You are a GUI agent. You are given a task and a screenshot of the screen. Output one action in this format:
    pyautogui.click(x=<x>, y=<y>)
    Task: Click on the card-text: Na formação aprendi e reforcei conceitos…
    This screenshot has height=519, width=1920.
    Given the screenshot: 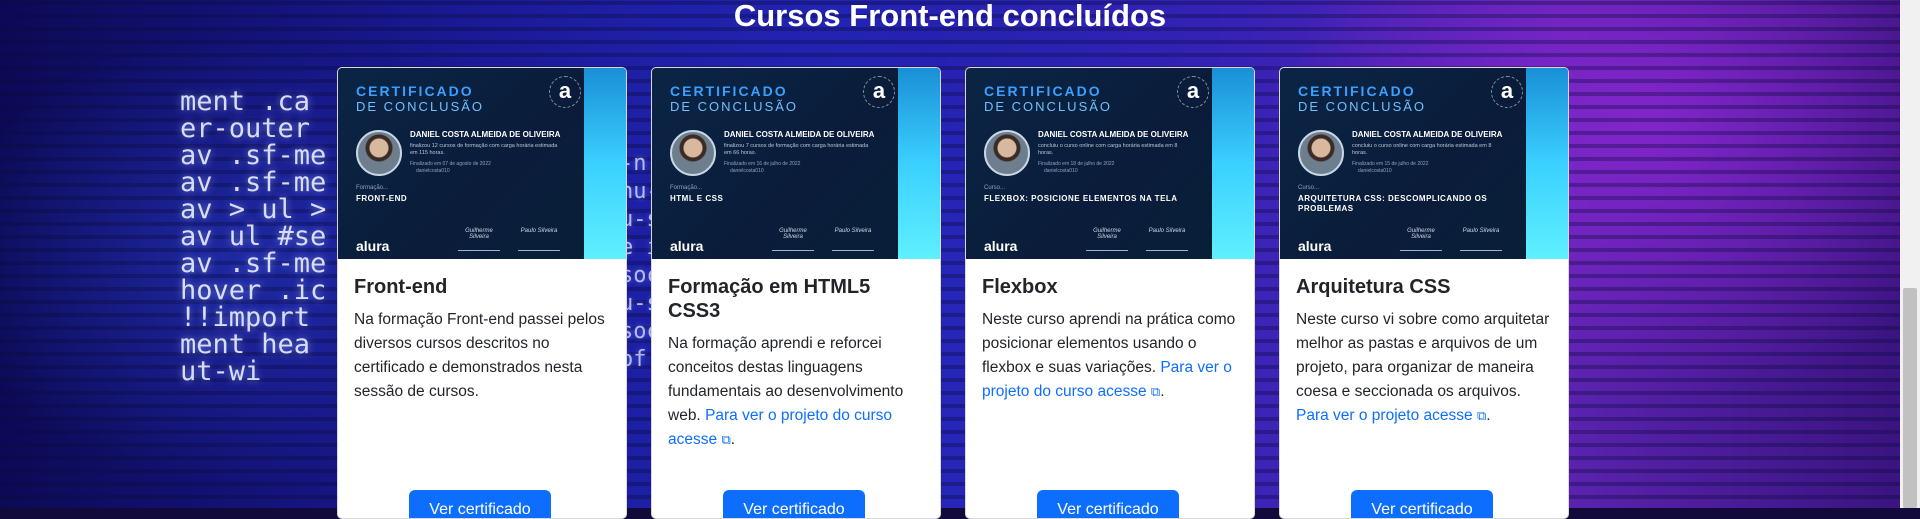 What is the action you would take?
    pyautogui.click(x=796, y=392)
    